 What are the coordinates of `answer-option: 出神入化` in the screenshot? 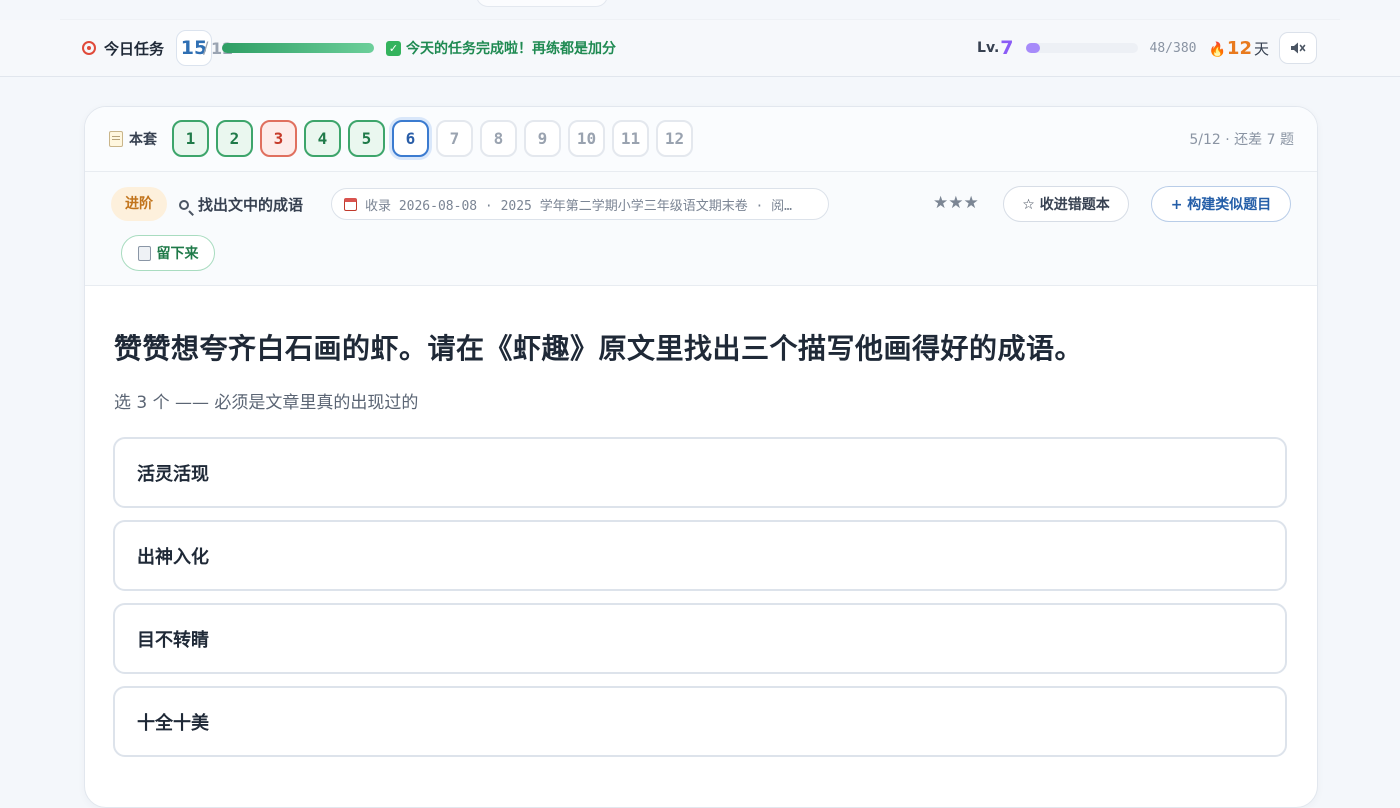 It's located at (700, 555).